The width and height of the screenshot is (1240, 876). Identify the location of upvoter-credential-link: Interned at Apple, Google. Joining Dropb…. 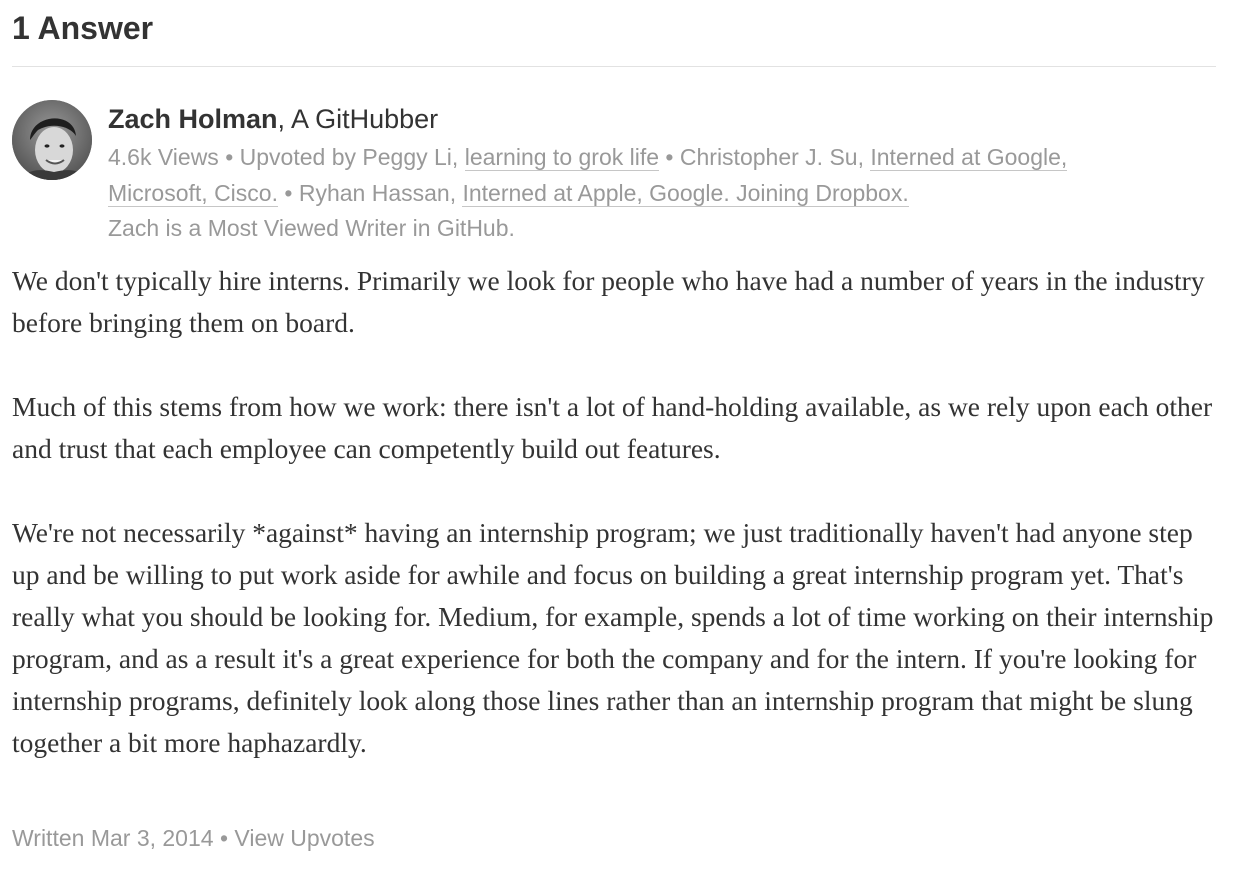
(685, 193).